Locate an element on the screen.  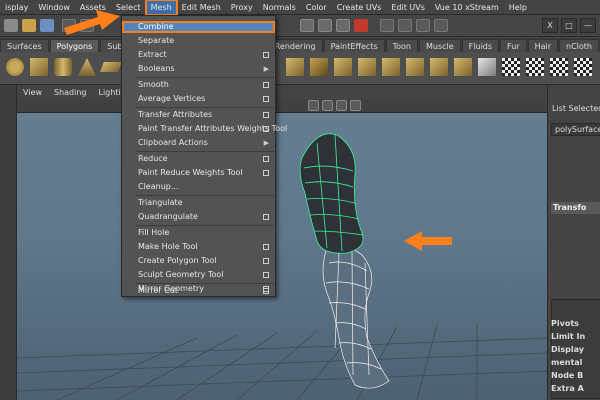
menu-edit-mesh: Edit Mesh is located at coordinates (201, 7).